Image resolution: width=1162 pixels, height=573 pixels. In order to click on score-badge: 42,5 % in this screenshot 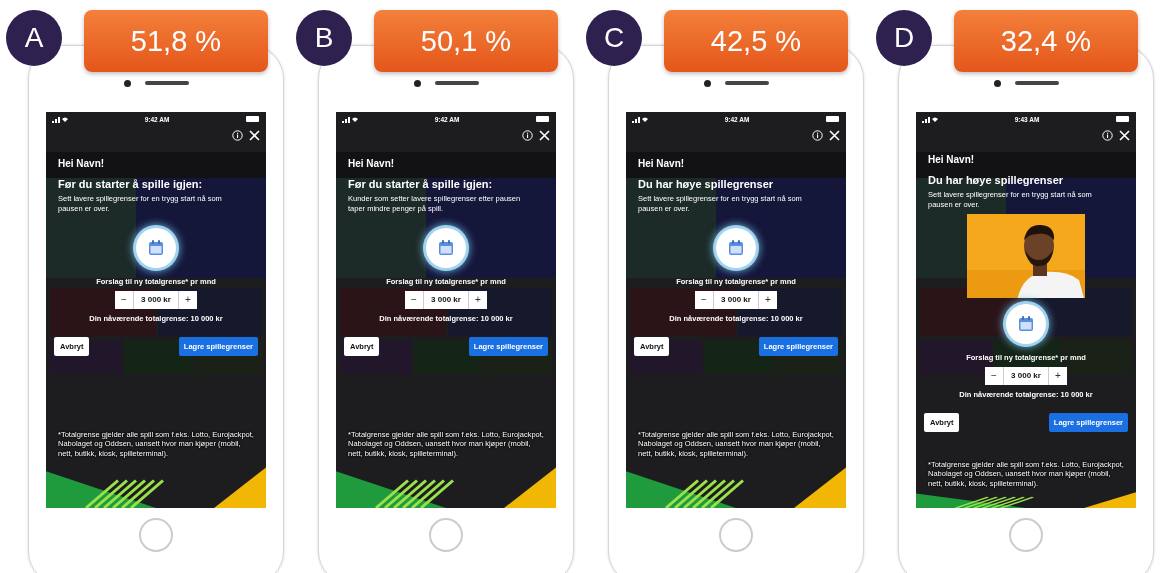, I will do `click(756, 41)`.